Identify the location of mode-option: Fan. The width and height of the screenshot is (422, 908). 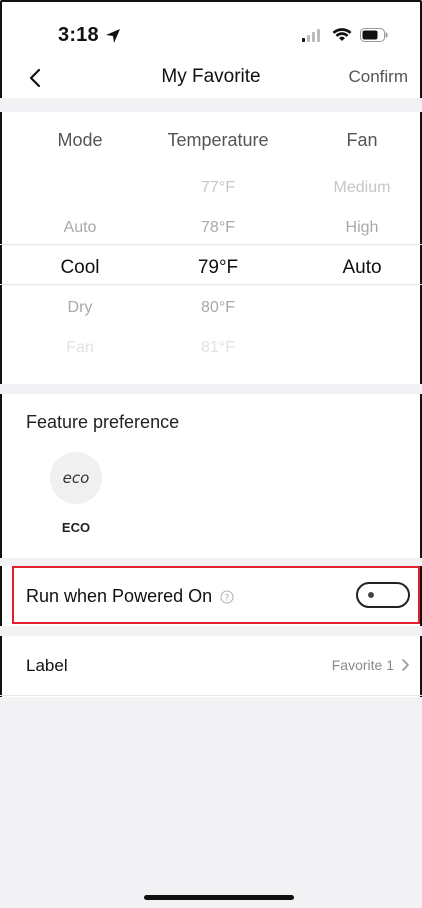
(80, 348).